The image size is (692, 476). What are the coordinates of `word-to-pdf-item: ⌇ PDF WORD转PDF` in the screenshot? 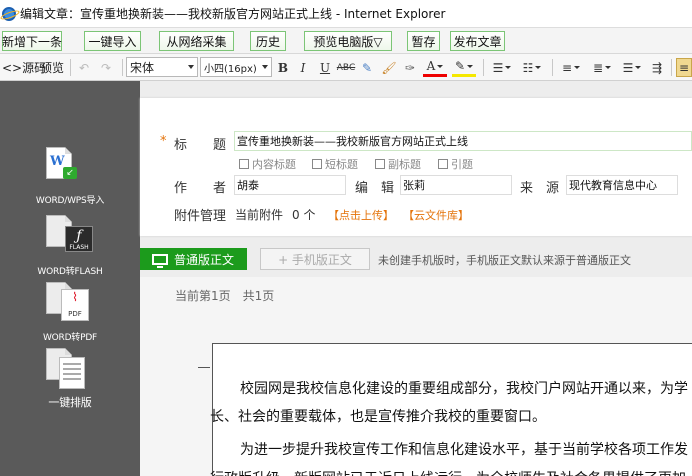 It's located at (70, 310).